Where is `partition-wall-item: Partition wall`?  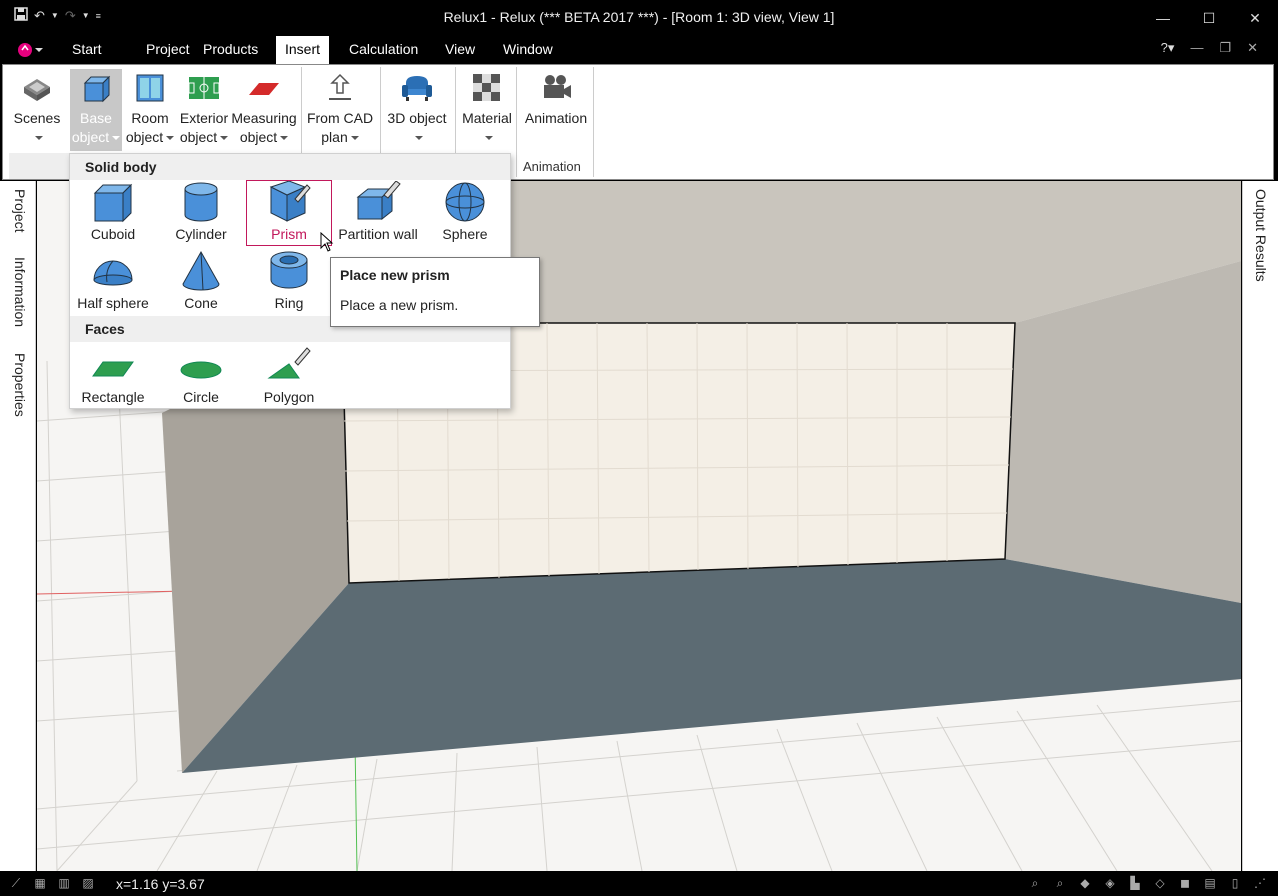
partition-wall-item: Partition wall is located at coordinates (378, 214).